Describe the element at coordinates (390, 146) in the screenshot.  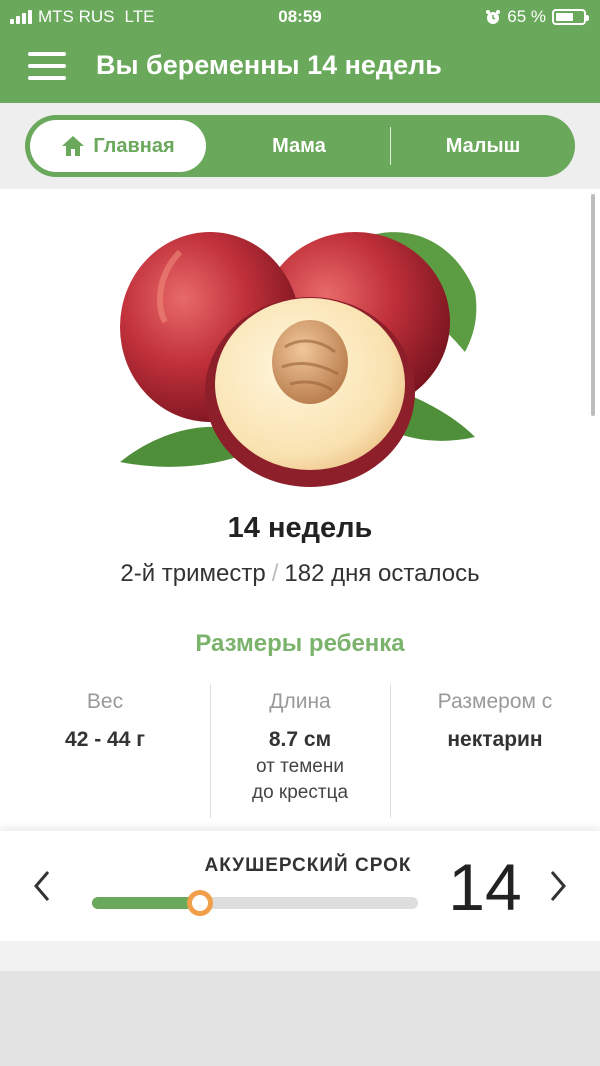
I see `tab-divider` at that location.